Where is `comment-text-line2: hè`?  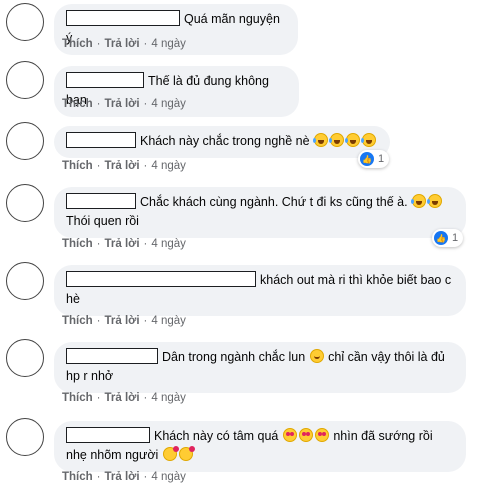 comment-text-line2: hè is located at coordinates (73, 299).